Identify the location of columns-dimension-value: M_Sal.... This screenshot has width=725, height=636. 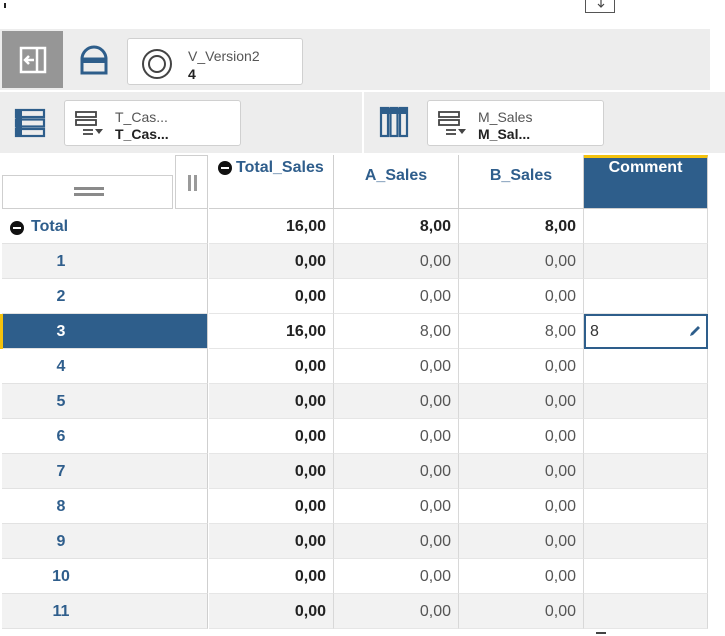
(504, 134).